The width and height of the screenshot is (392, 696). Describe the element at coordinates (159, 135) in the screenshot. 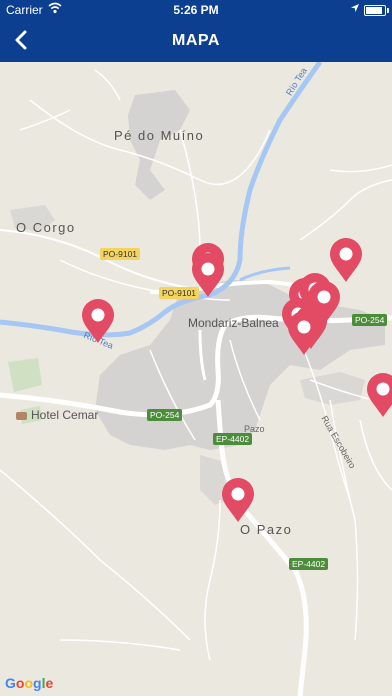

I see `place-label-pe-do-muino: Pé do Muíno` at that location.